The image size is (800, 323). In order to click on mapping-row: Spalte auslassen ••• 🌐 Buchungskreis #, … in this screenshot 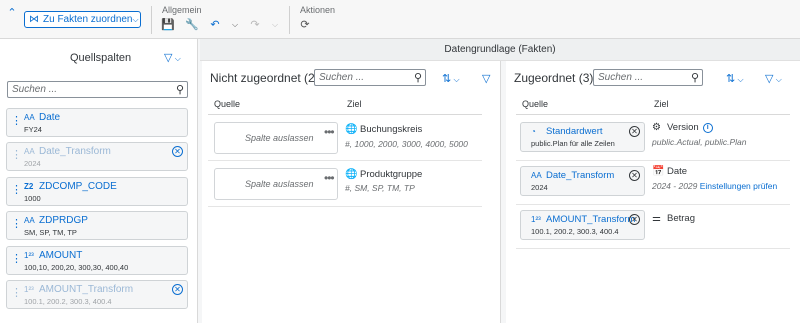, I will do `click(345, 138)`.